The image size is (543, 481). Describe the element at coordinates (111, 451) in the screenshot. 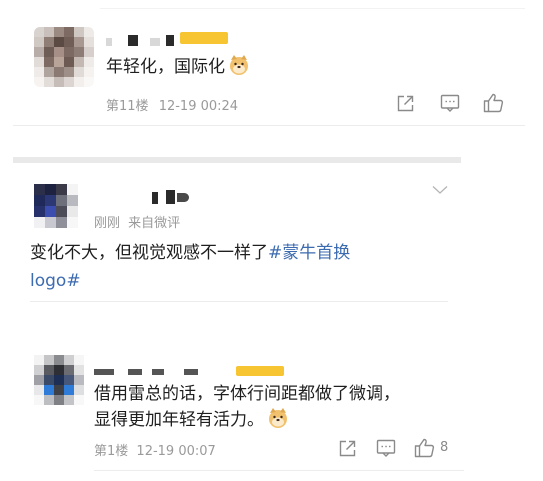

I see `floor-number: 第1楼` at that location.